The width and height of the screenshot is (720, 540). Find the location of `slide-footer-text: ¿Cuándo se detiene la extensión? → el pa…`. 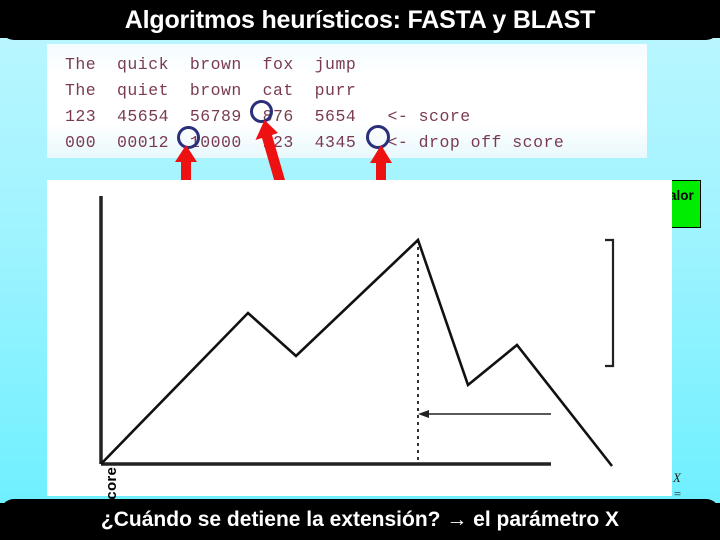

slide-footer-text: ¿Cuándo se detiene la extensión? → el pa… is located at coordinates (360, 519).